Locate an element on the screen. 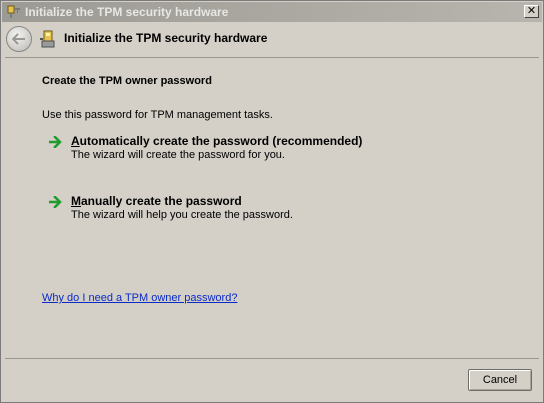 This screenshot has width=544, height=403. manual-create-title: Manually create the password is located at coordinates (156, 201).